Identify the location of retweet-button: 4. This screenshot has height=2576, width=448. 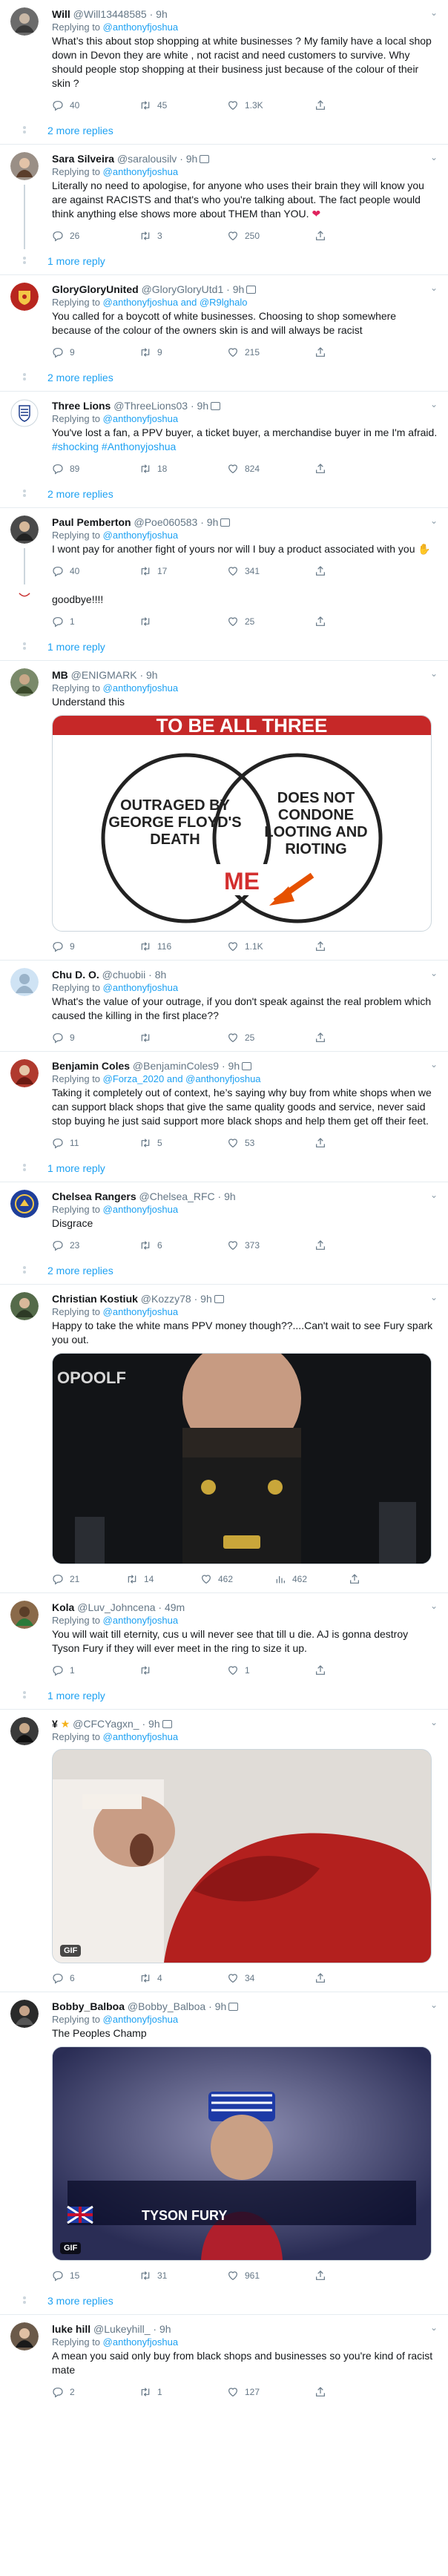
(183, 1978).